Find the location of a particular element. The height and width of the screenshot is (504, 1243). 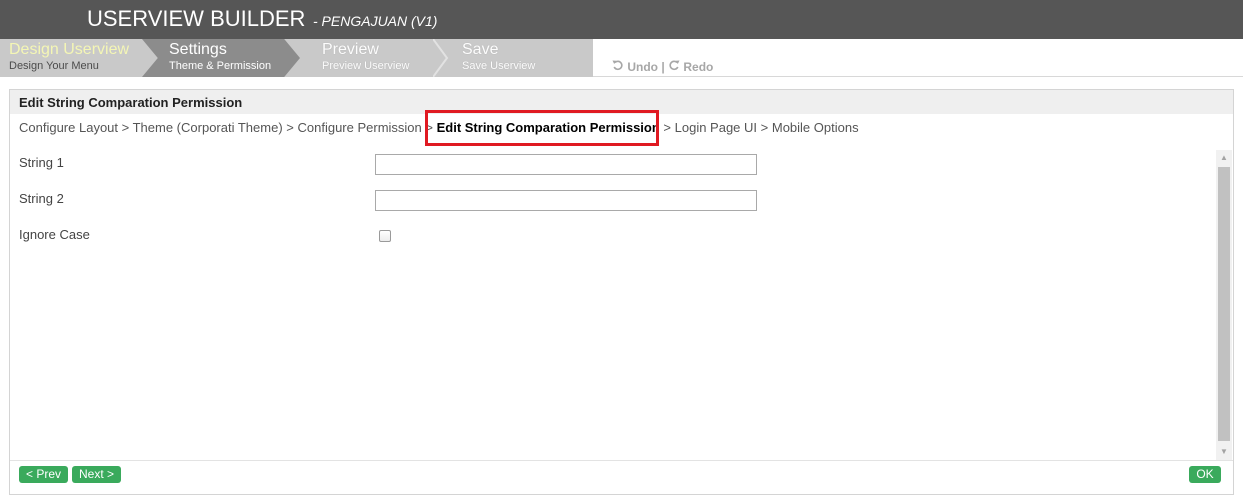

scroll-thumb is located at coordinates (1224, 304).